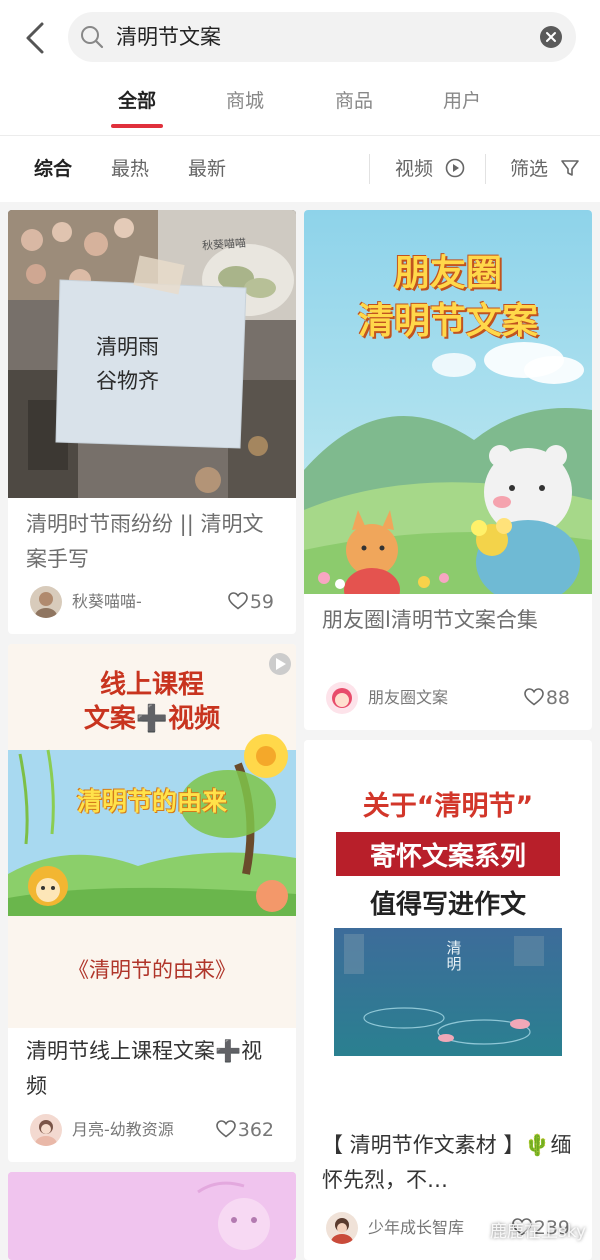 Image resolution: width=600 pixels, height=1260 pixels. I want to click on video-filter-button: 视频, so click(430, 169).